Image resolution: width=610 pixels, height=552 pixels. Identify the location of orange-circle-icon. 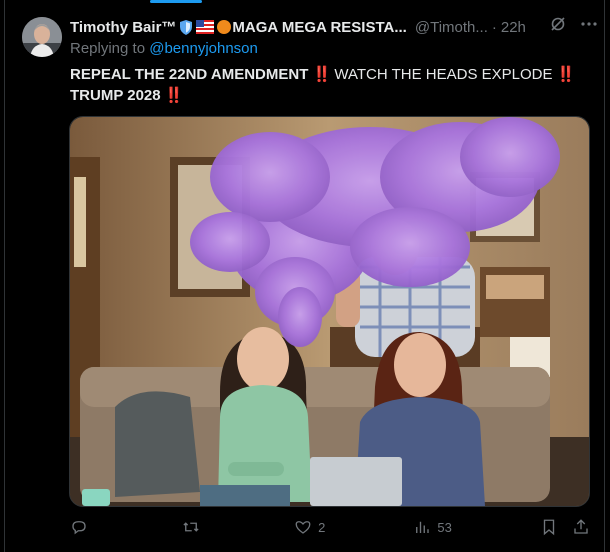
(224, 27).